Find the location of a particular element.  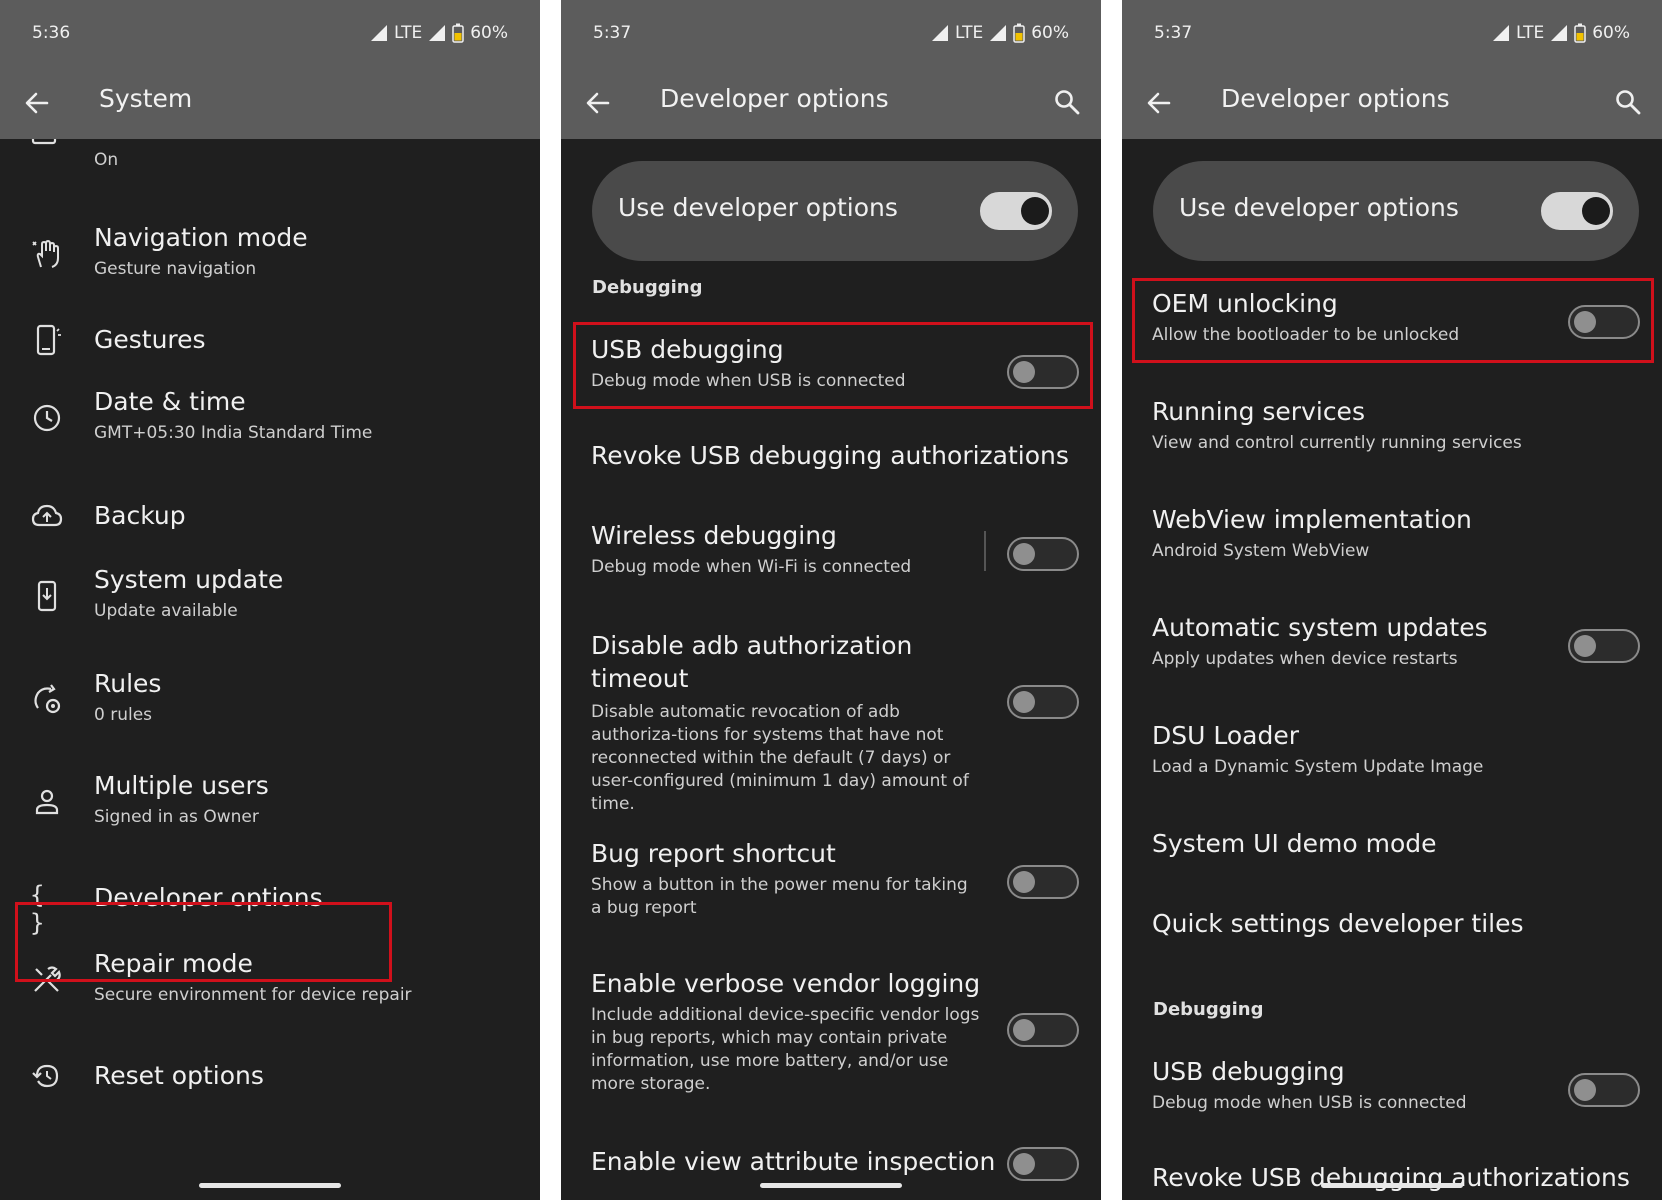

view-attribute-toggle is located at coordinates (1043, 1164).